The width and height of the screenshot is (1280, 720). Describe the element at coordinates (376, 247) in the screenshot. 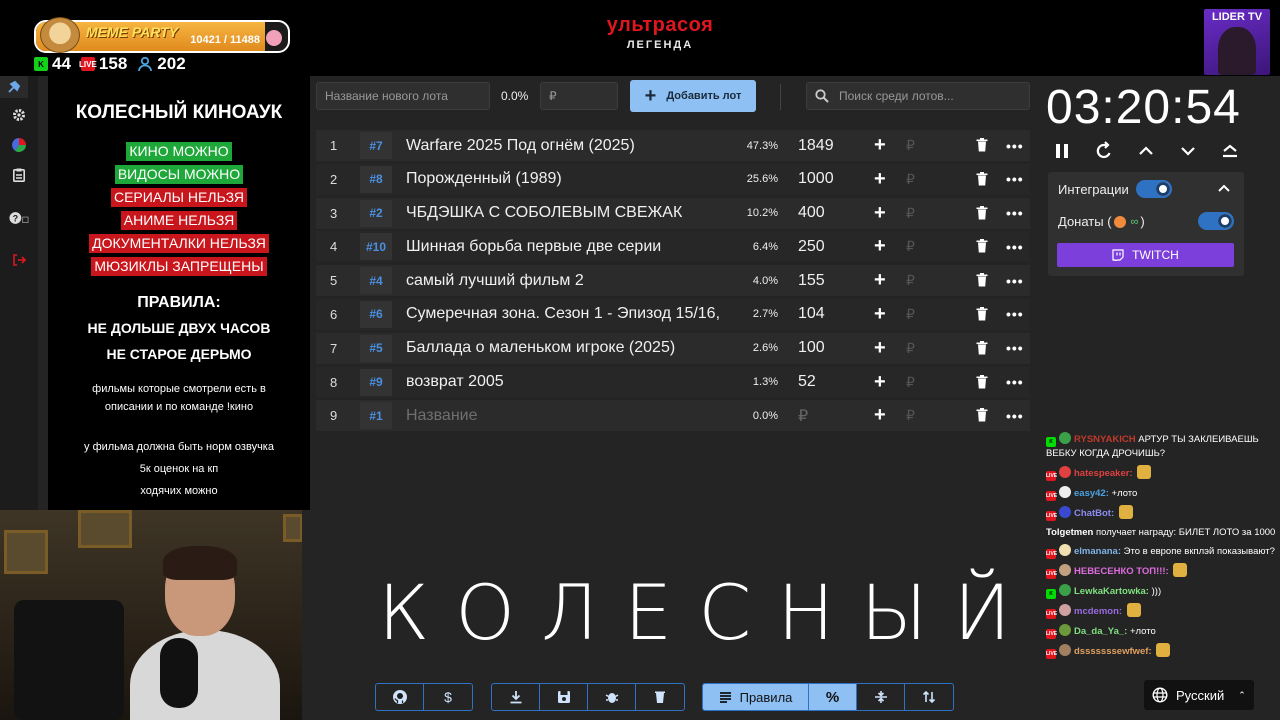

I see `lot-id-badge: #10` at that location.